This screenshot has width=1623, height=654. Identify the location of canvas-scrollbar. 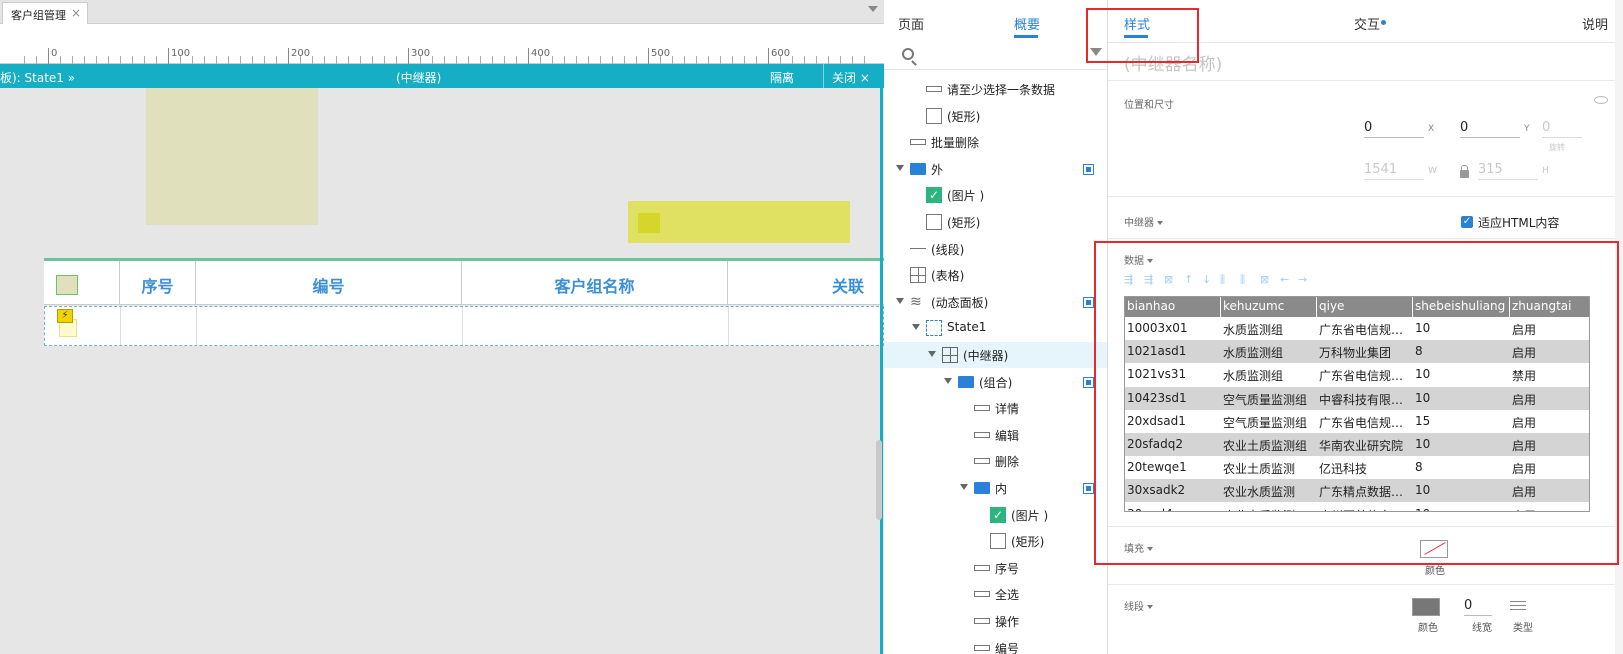
(879, 480).